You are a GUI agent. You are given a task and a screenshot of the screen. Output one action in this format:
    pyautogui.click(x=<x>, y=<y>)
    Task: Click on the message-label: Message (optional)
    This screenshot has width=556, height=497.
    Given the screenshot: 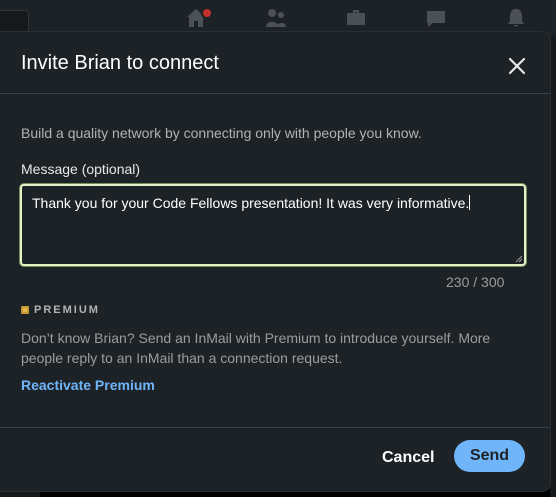 What is the action you would take?
    pyautogui.click(x=81, y=169)
    